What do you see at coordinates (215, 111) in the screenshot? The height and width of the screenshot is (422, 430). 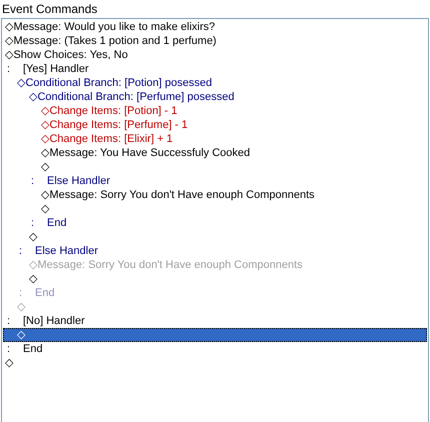 I see `command-row: ◇Change Items: [Potion] - 1` at bounding box center [215, 111].